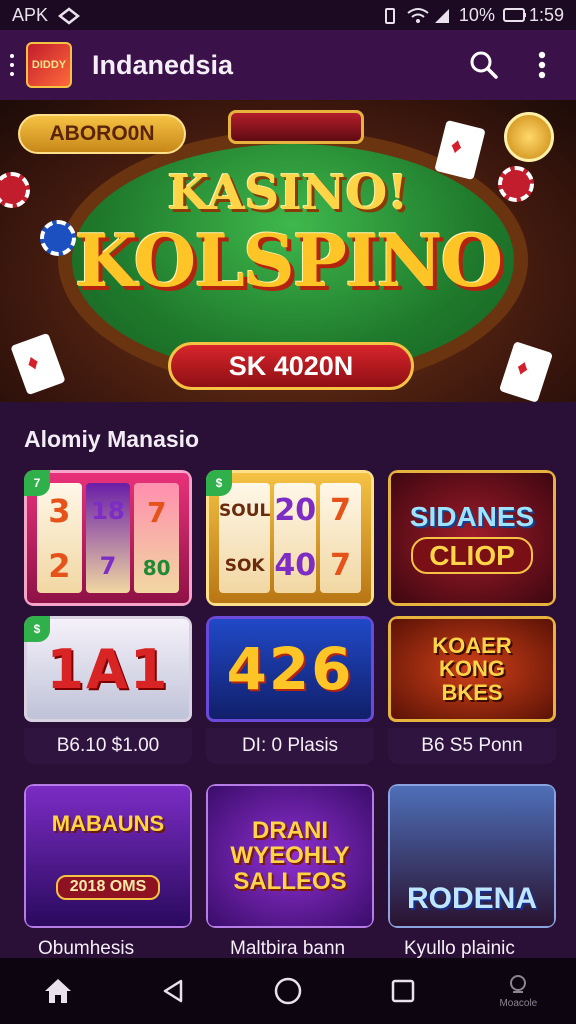 This screenshot has height=1024, width=576. Describe the element at coordinates (69, 16) in the screenshot. I see `notification-icon` at that location.